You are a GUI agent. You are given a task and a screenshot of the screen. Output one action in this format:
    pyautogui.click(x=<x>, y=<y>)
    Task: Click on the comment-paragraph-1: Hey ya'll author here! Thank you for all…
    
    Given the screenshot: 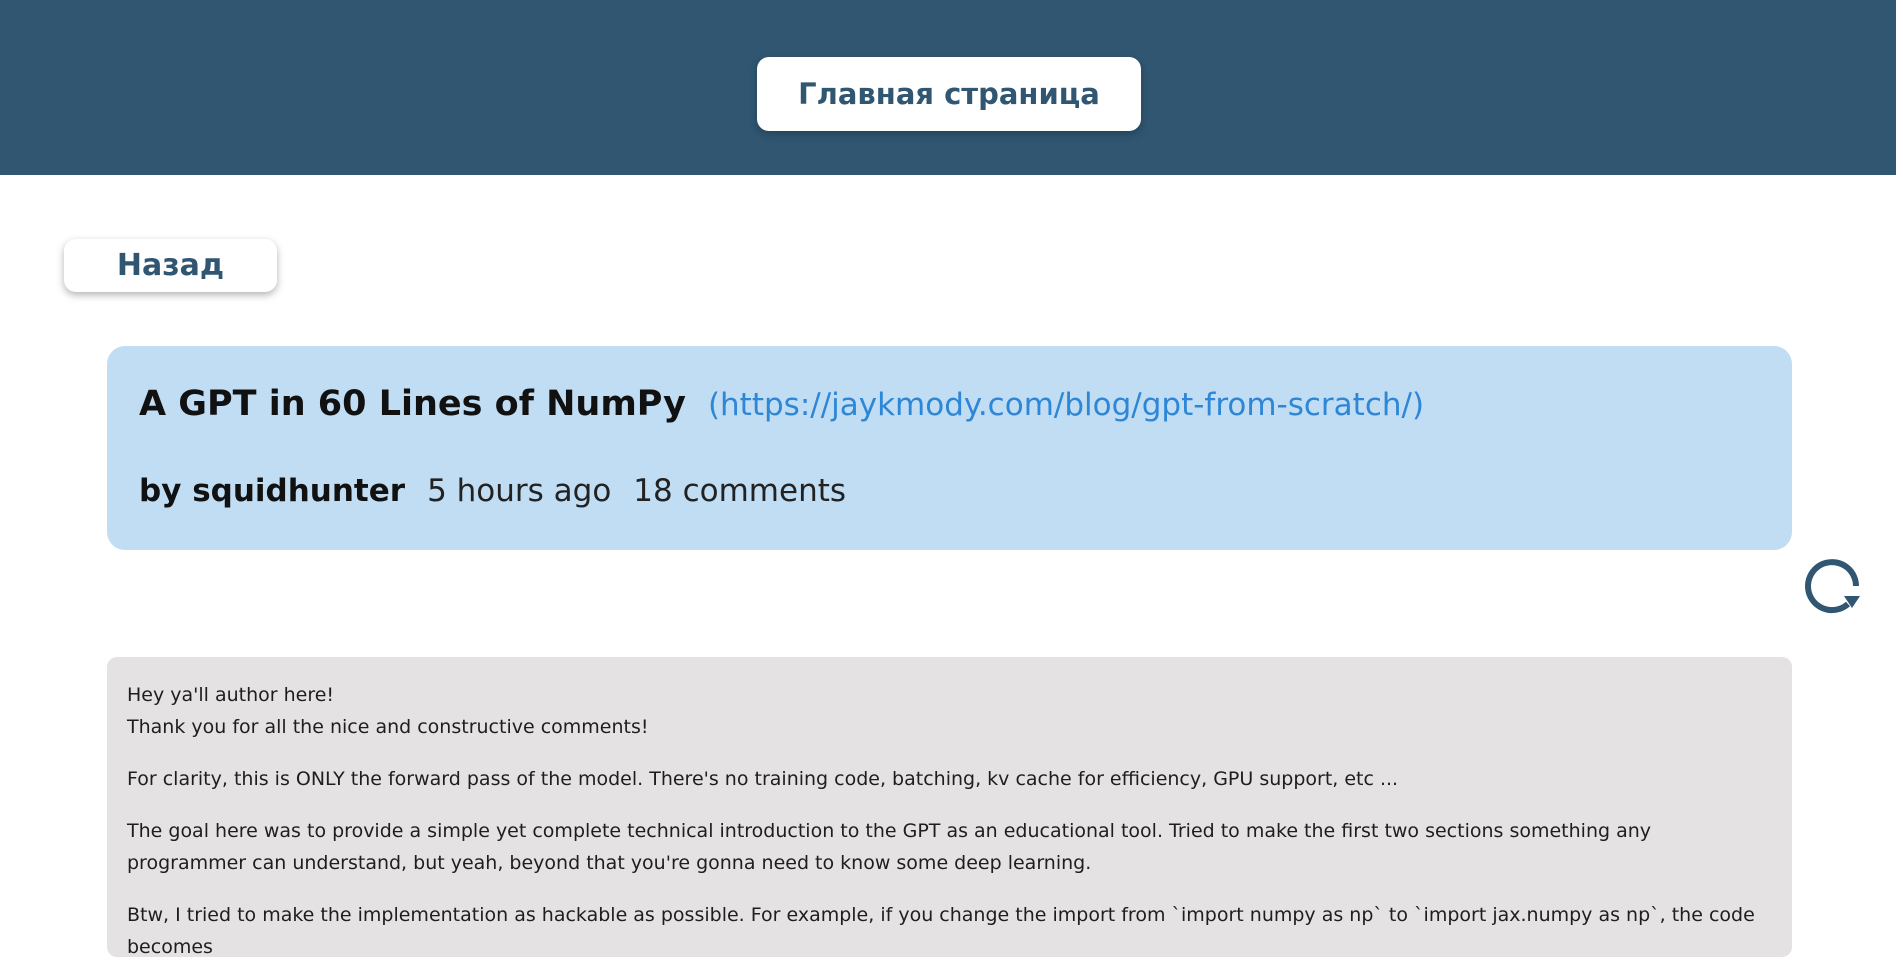 What is the action you would take?
    pyautogui.click(x=949, y=711)
    